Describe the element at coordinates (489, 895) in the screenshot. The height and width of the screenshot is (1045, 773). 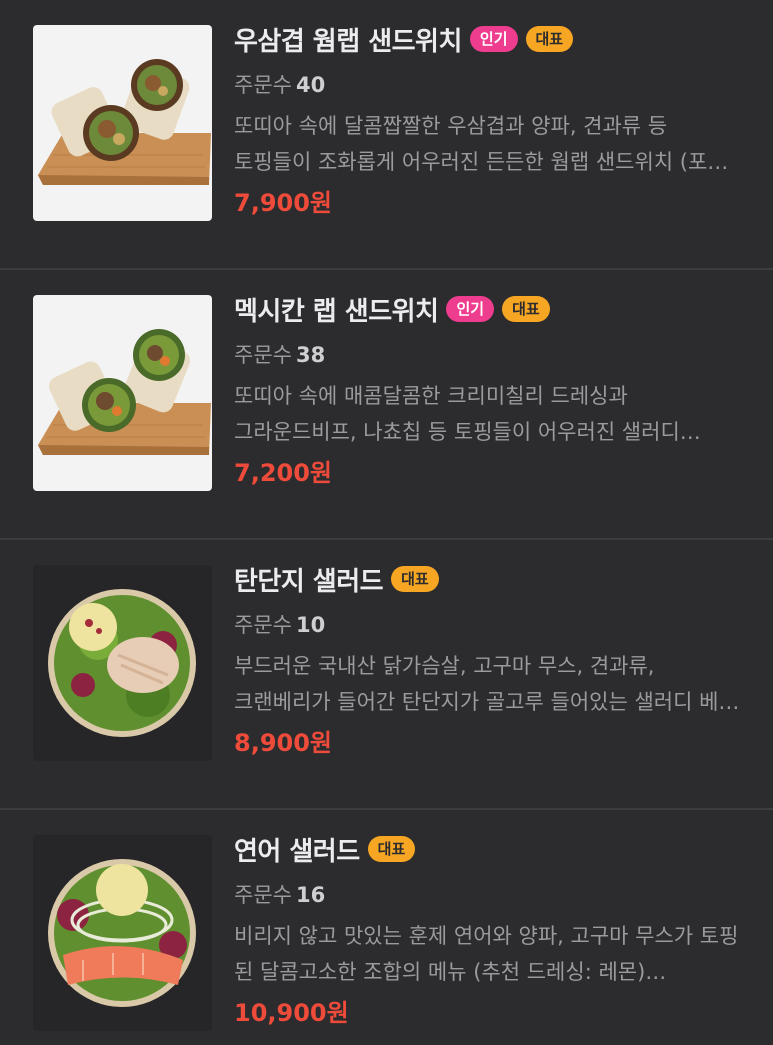
I see `order-count: 주문수 16` at that location.